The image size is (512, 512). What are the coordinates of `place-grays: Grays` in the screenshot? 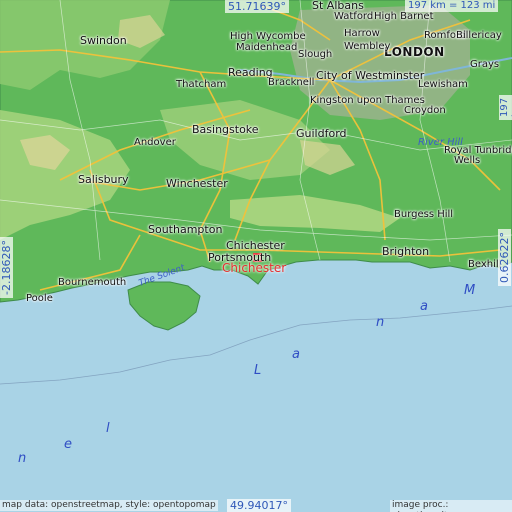 It's located at (485, 64).